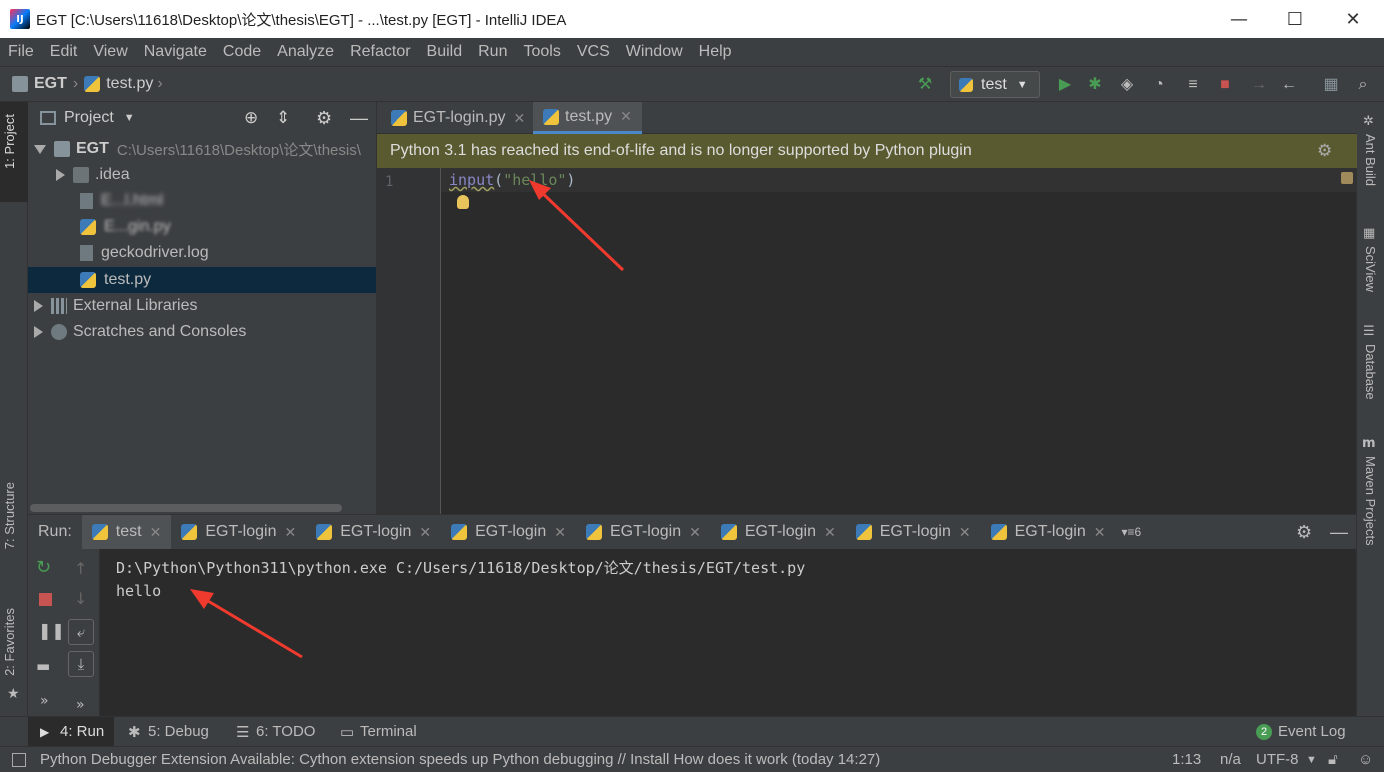  Describe the element at coordinates (126, 532) in the screenshot. I see `run-tab-test: test ✕` at that location.